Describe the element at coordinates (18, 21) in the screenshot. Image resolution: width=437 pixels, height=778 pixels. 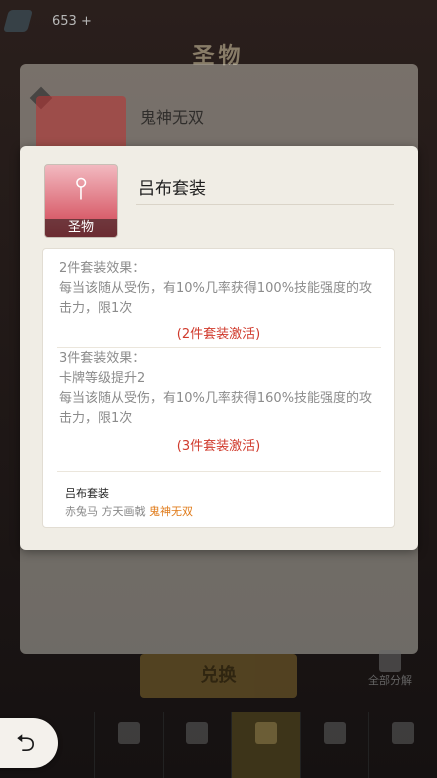
I see `gem-icon` at that location.